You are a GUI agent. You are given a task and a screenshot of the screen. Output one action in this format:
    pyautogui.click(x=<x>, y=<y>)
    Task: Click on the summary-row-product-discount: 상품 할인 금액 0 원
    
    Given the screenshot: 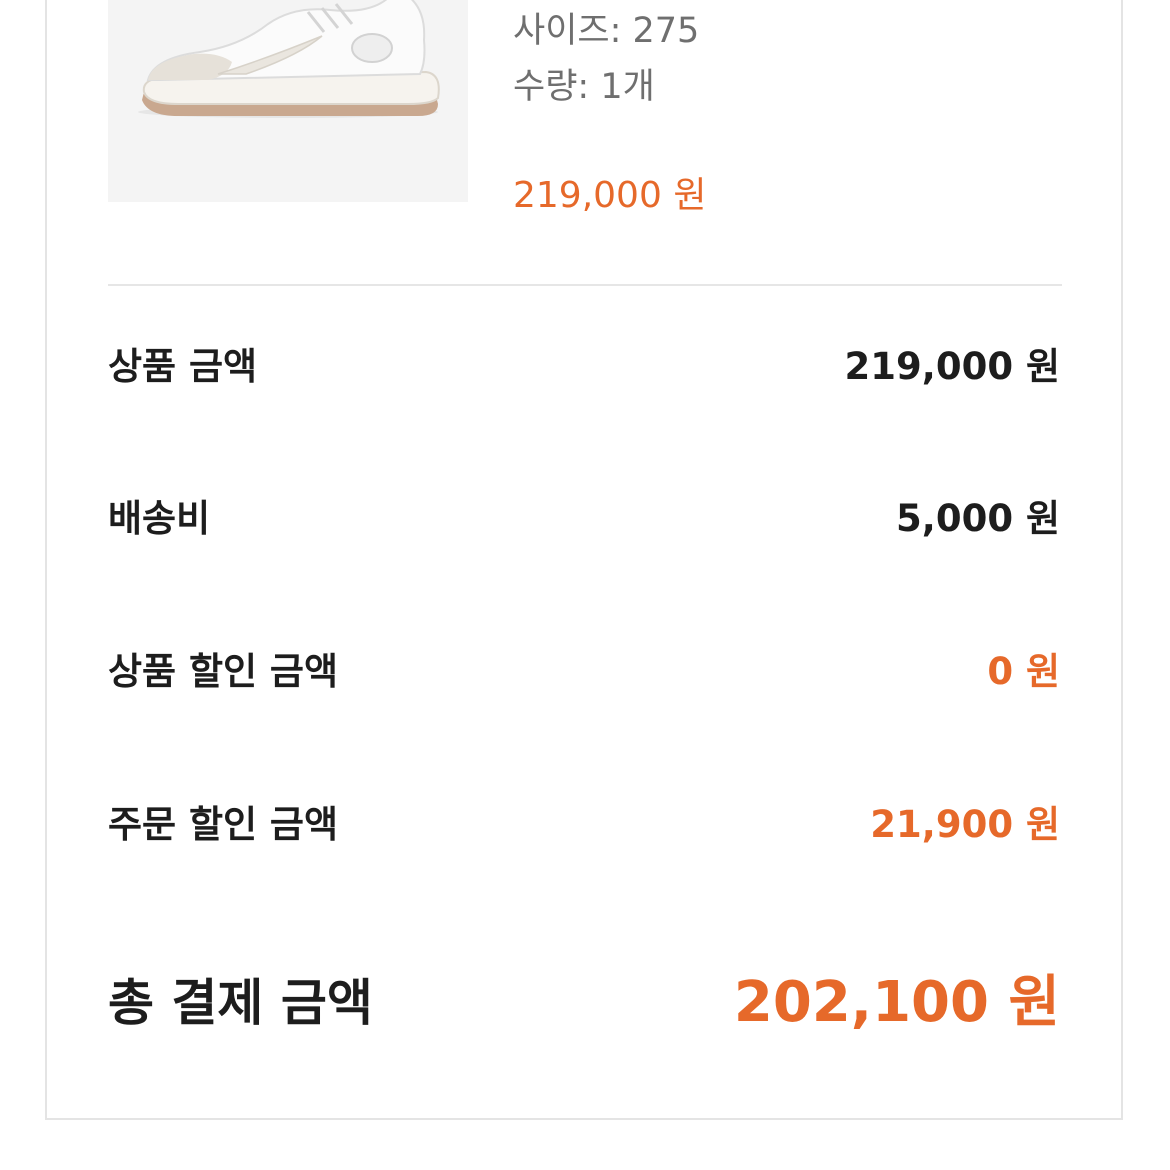 What is the action you would take?
    pyautogui.click(x=584, y=671)
    